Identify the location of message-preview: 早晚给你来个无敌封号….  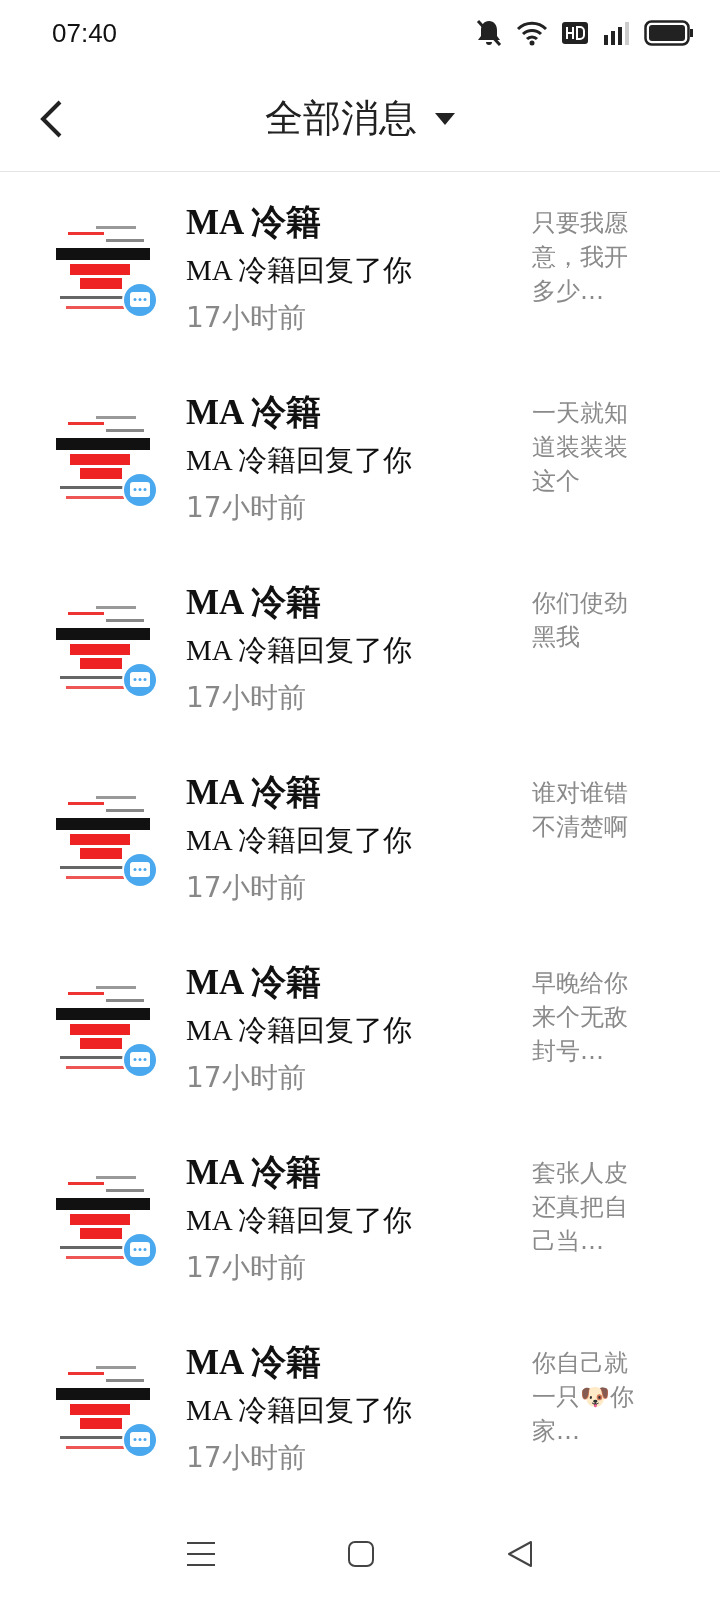
(580, 1017).